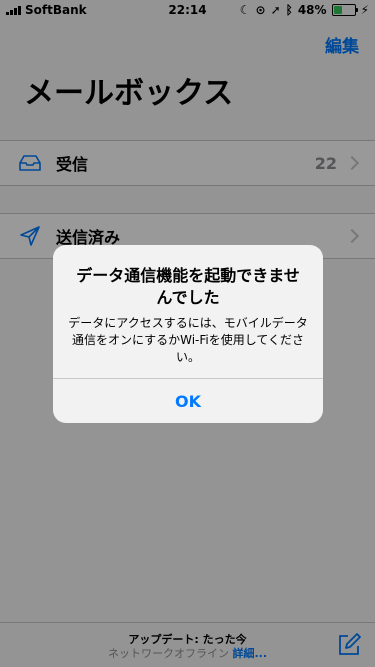 Image resolution: width=375 pixels, height=667 pixels. I want to click on ok-button: OK, so click(188, 401).